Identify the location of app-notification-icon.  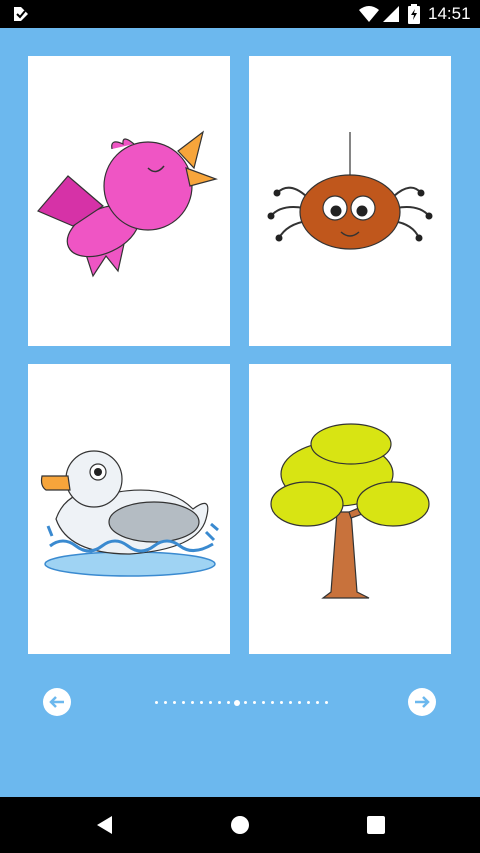
(21, 14).